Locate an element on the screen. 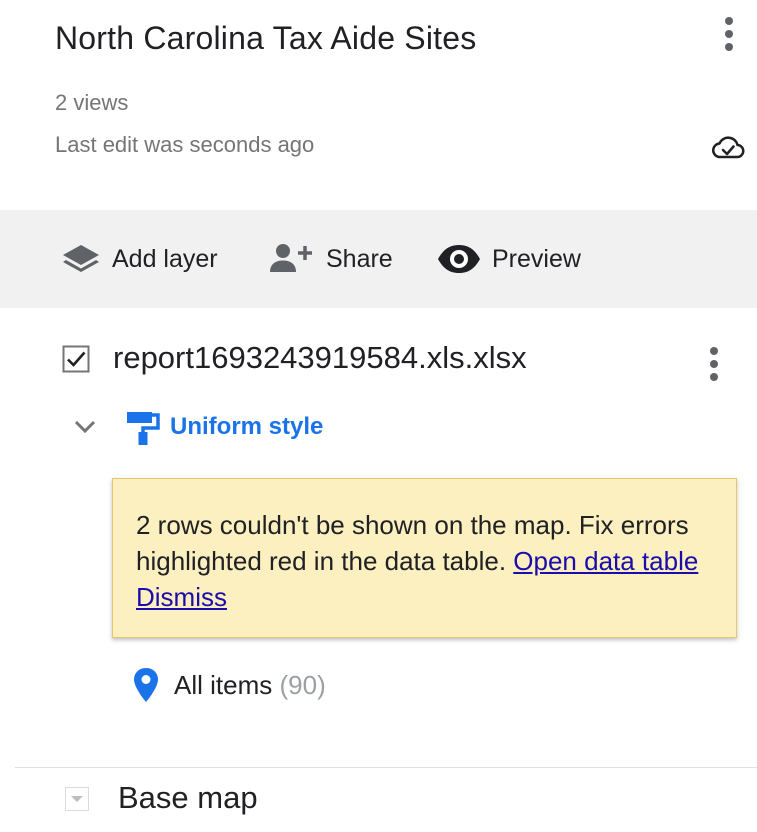  base-map-toggle is located at coordinates (77, 799).